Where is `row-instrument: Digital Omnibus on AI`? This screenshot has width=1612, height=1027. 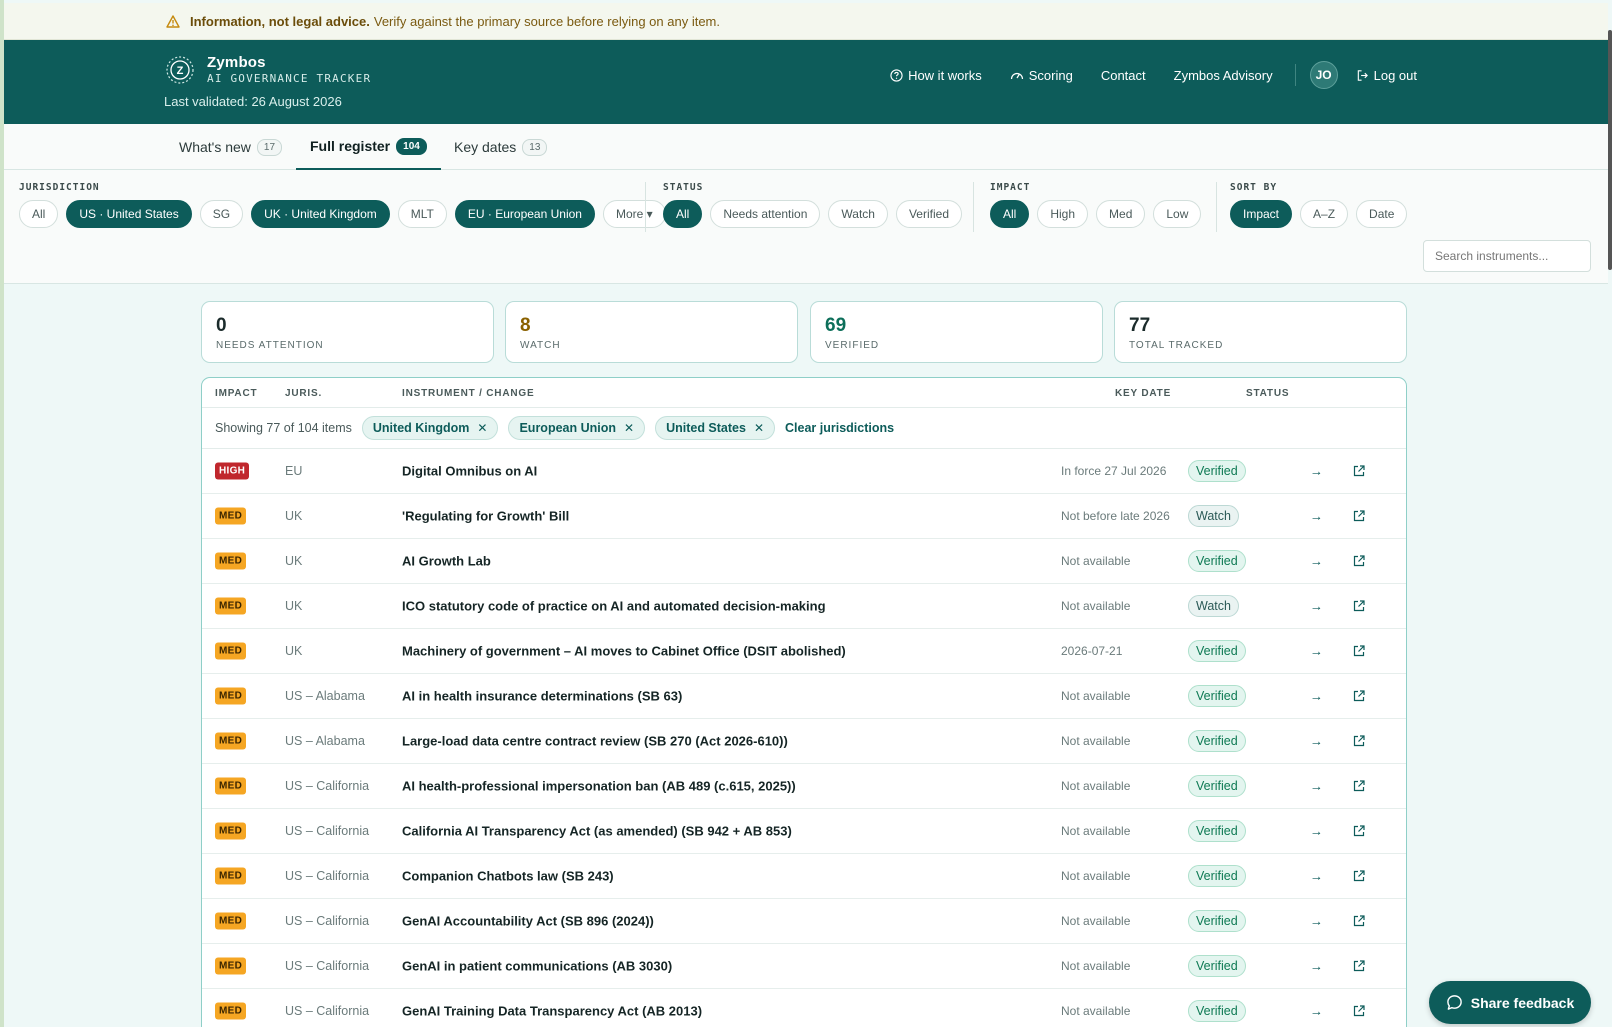
row-instrument: Digital Omnibus on AI is located at coordinates (469, 471).